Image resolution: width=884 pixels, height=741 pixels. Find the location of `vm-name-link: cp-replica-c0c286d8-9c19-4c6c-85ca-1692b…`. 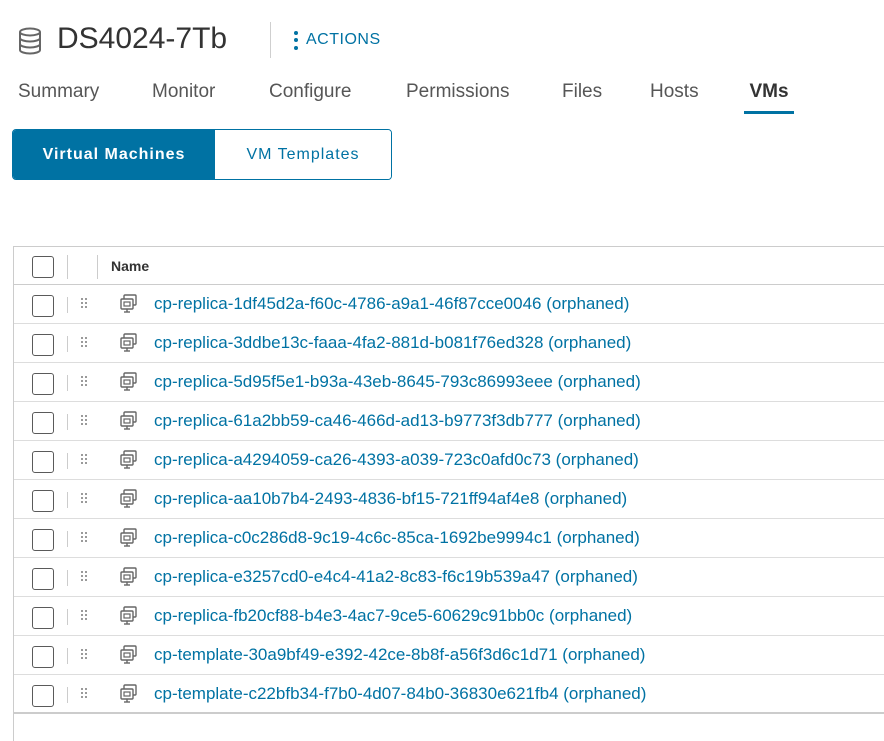

vm-name-link: cp-replica-c0c286d8-9c19-4c6c-85ca-1692b… is located at coordinates (397, 538).